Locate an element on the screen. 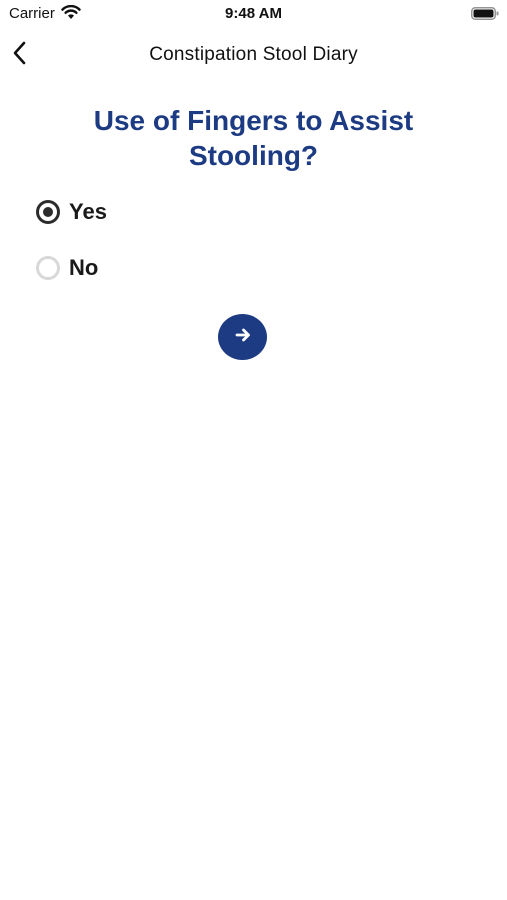 The width and height of the screenshot is (507, 900). radio-selected-icon is located at coordinates (48, 212).